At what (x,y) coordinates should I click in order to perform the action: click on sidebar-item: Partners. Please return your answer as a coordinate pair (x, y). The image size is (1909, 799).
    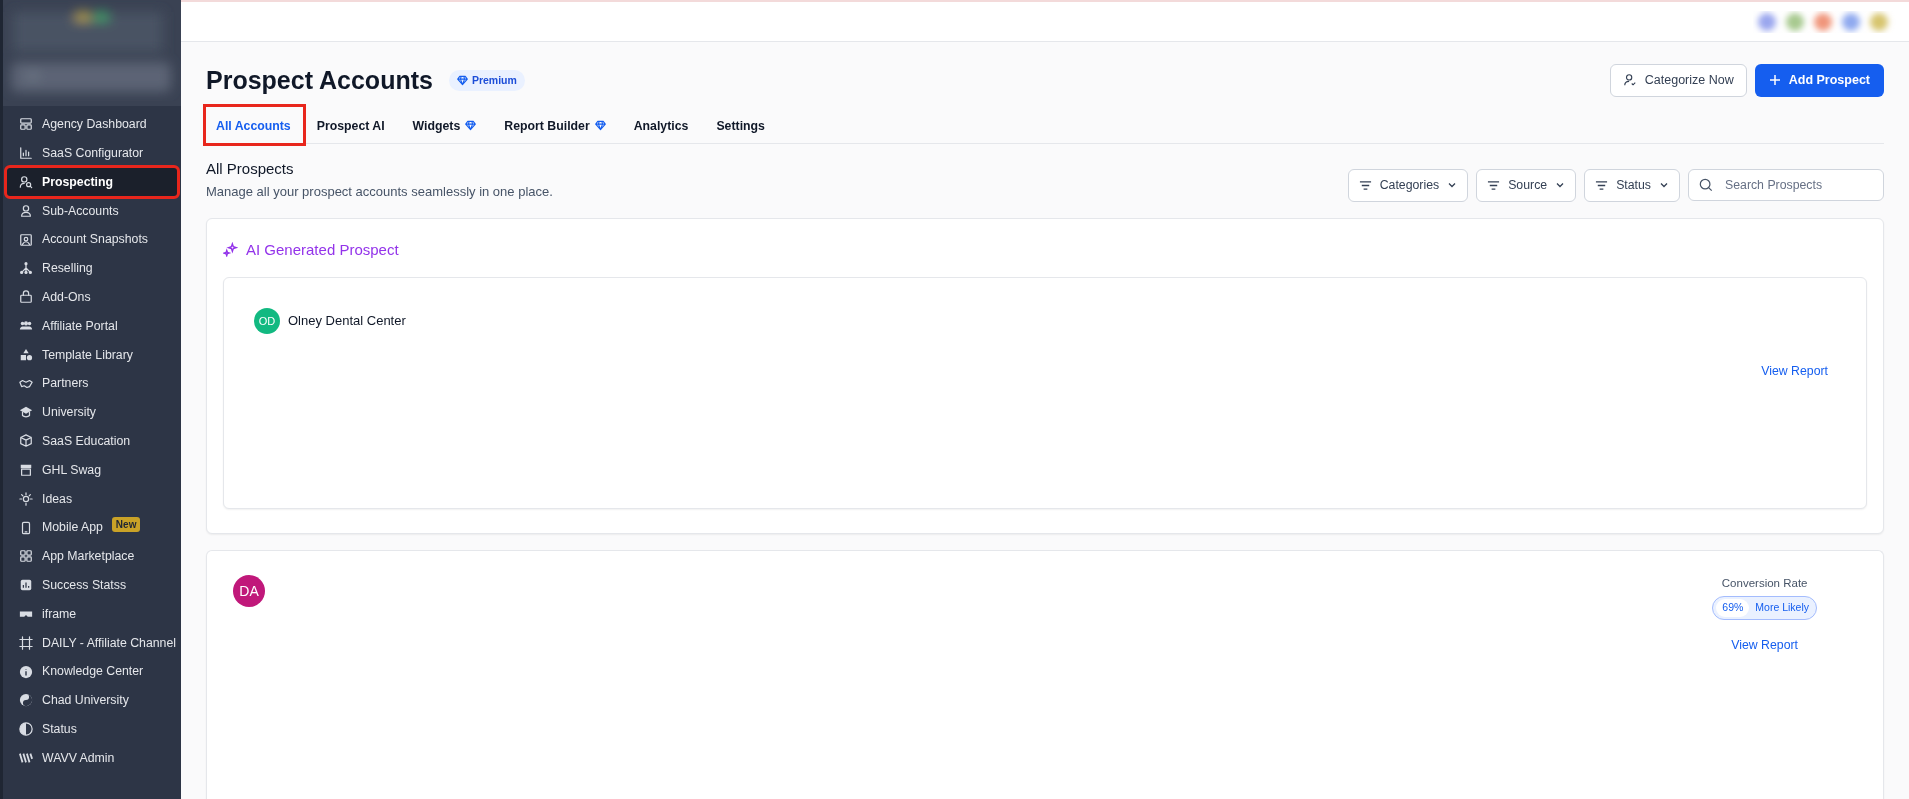
    Looking at the image, I should click on (92, 383).